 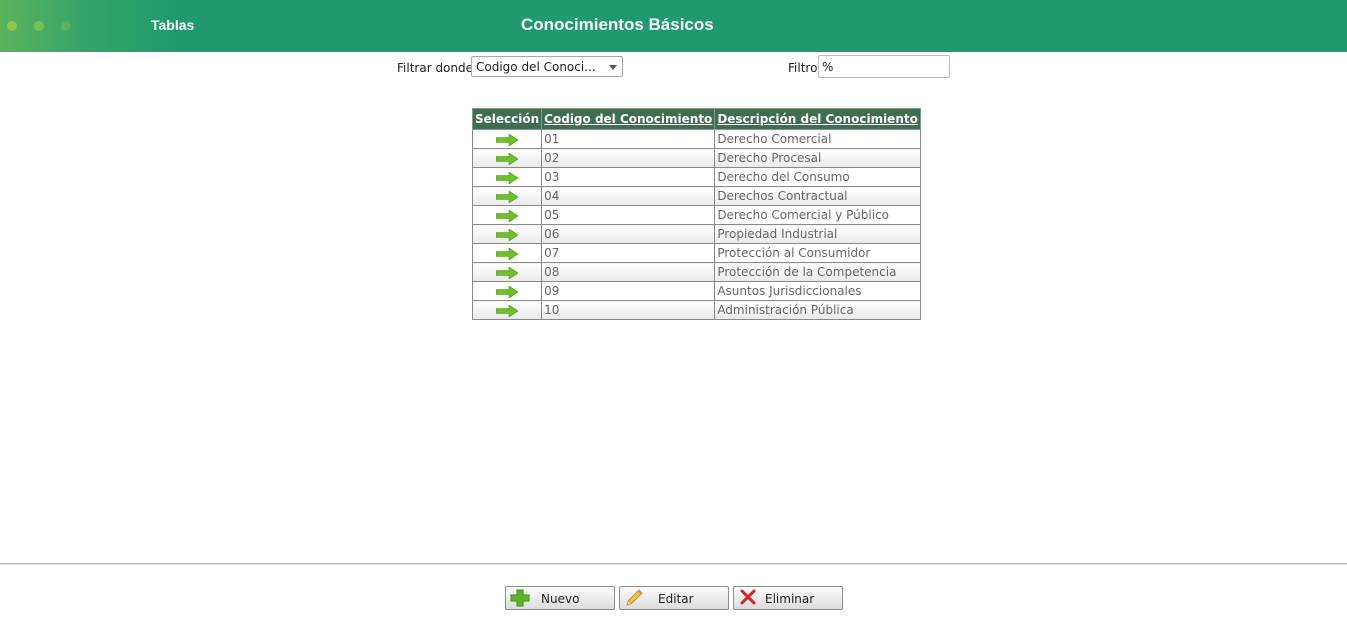 What do you see at coordinates (817, 234) in the screenshot?
I see `description-cell: Propiedad Industrial` at bounding box center [817, 234].